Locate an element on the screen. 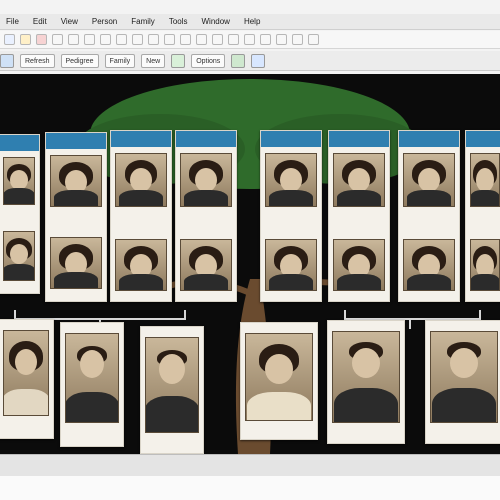  person-icon is located at coordinates (169, 39).